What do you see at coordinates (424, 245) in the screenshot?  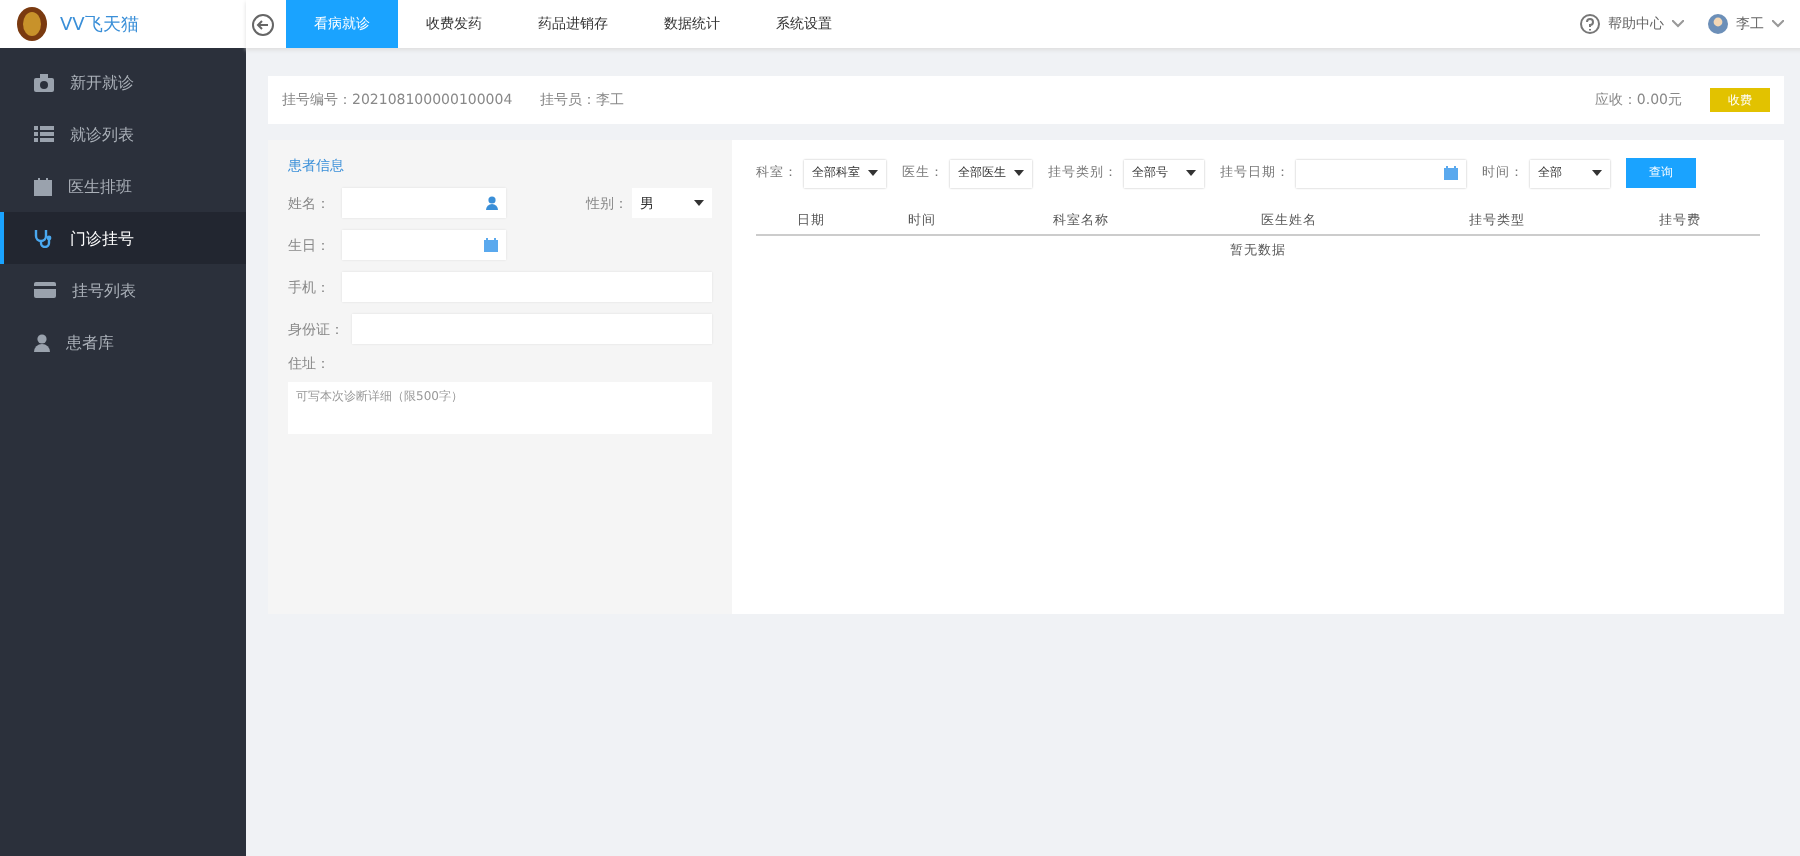 I see `birthday-field` at bounding box center [424, 245].